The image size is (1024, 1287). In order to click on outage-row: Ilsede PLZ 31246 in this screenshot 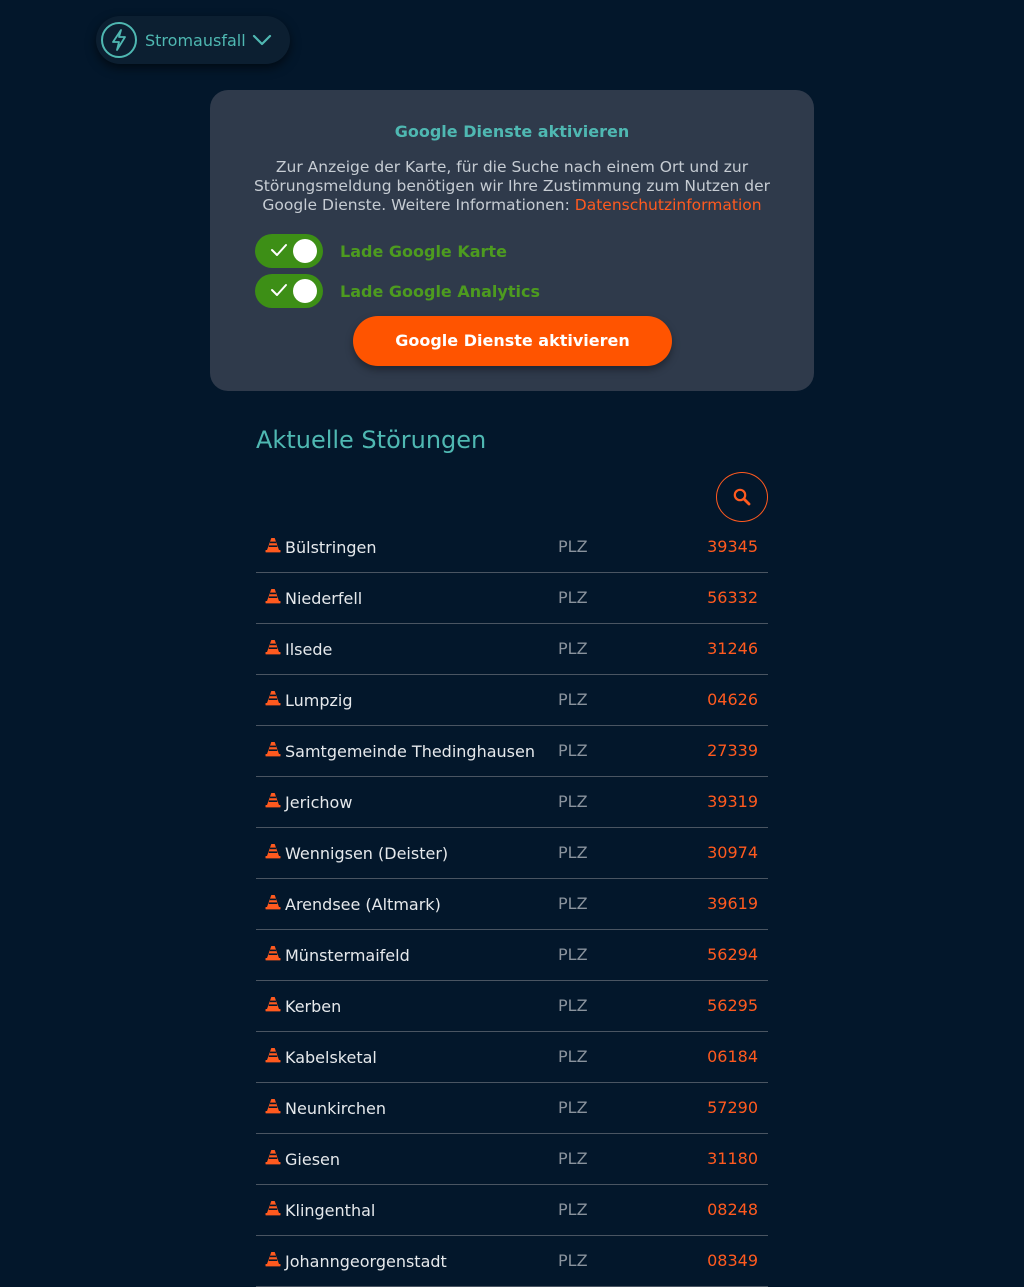, I will do `click(512, 649)`.